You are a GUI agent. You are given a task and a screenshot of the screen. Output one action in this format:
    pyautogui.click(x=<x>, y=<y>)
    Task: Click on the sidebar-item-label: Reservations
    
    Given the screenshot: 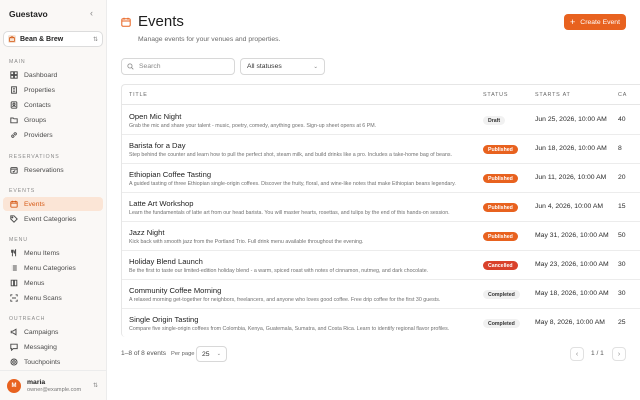 What is the action you would take?
    pyautogui.click(x=44, y=170)
    